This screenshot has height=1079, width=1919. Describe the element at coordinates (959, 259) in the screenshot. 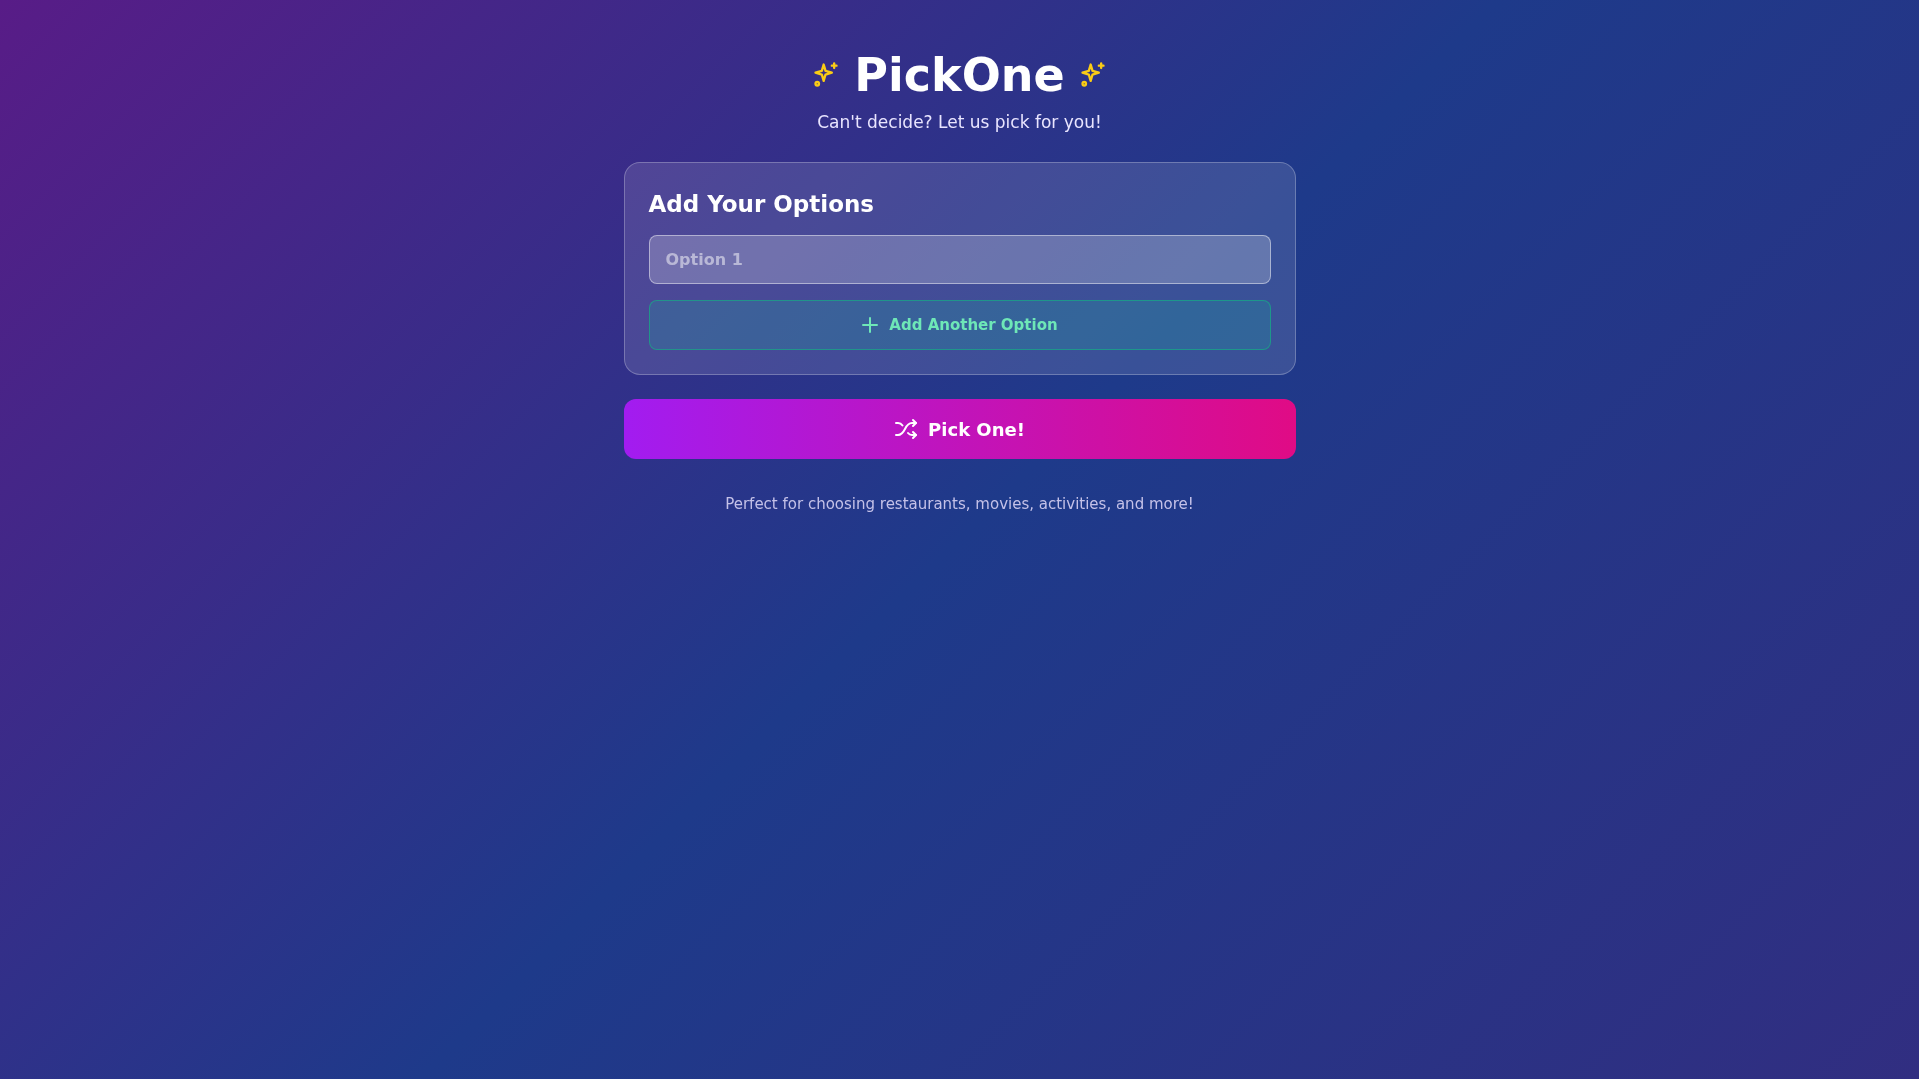

I see `option-field: Option 1` at that location.